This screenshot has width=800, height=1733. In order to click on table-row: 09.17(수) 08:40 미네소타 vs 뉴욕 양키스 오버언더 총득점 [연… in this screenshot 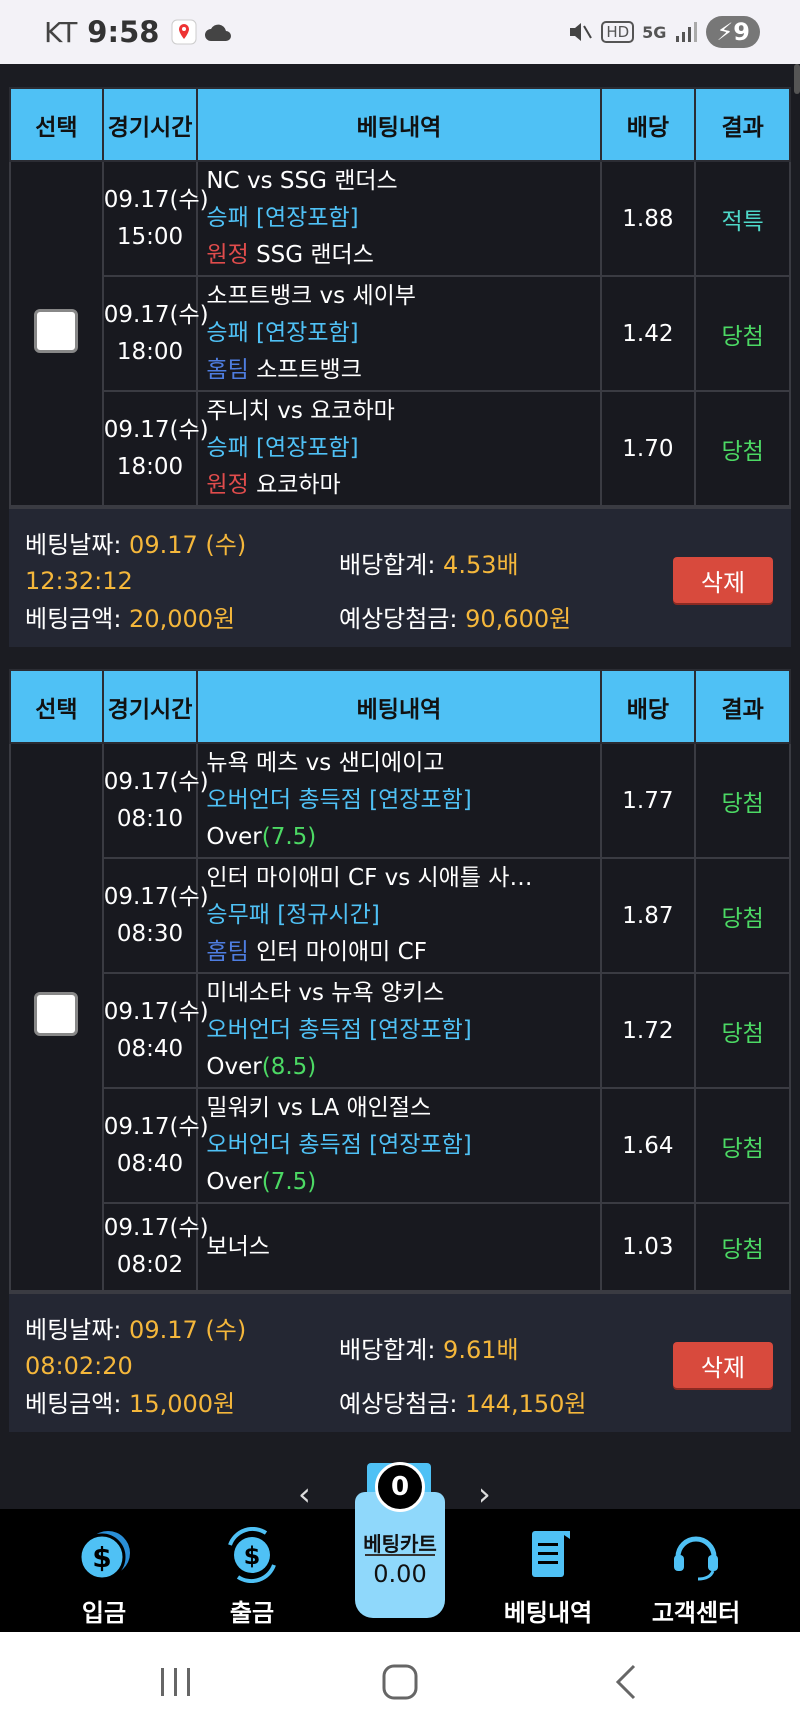, I will do `click(400, 1030)`.